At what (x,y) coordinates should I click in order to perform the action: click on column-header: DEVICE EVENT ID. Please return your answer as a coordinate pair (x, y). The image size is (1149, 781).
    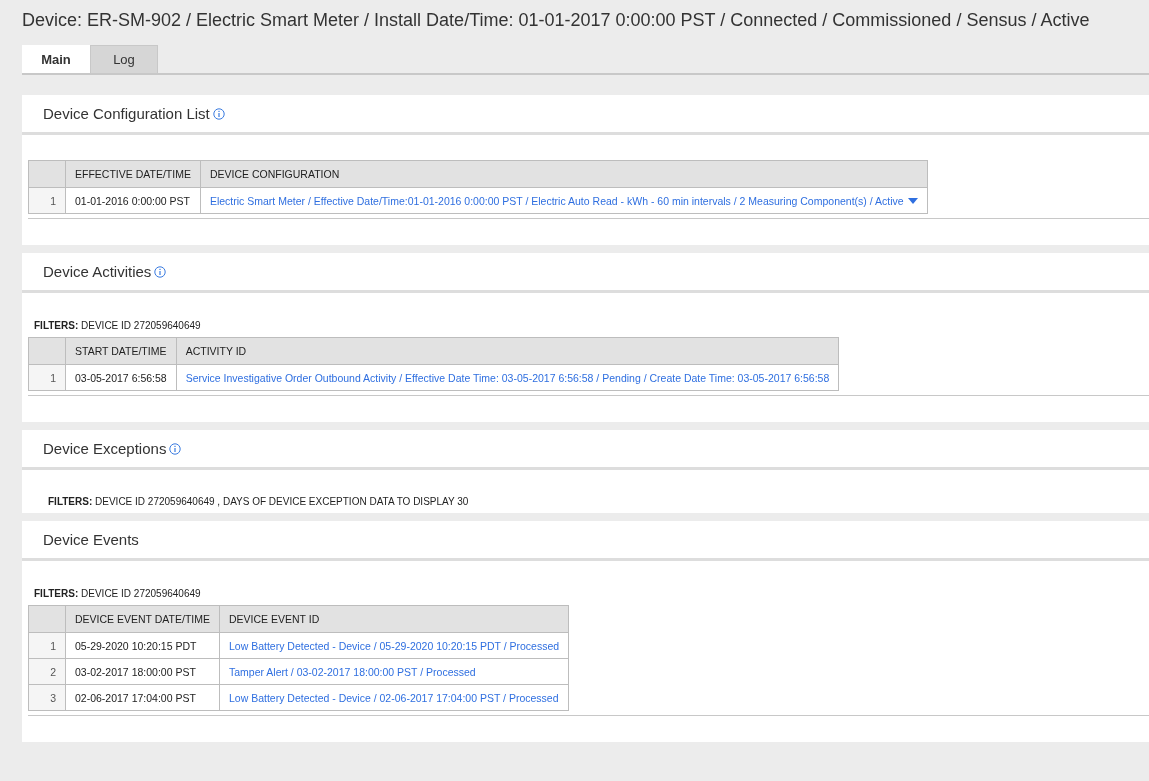
    Looking at the image, I should click on (394, 619).